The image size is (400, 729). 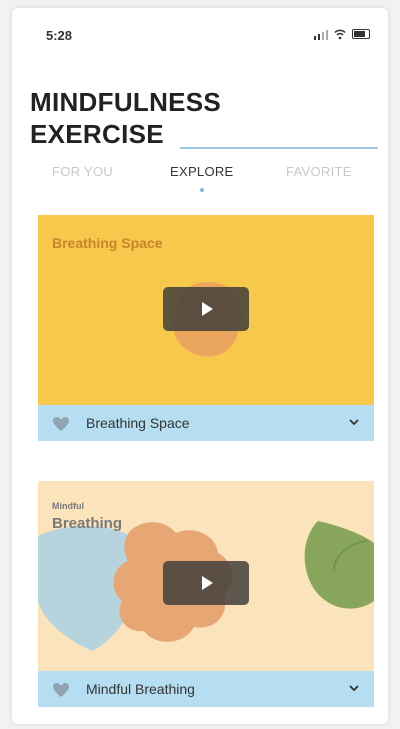 I want to click on active-tab-indicator, so click(x=202, y=190).